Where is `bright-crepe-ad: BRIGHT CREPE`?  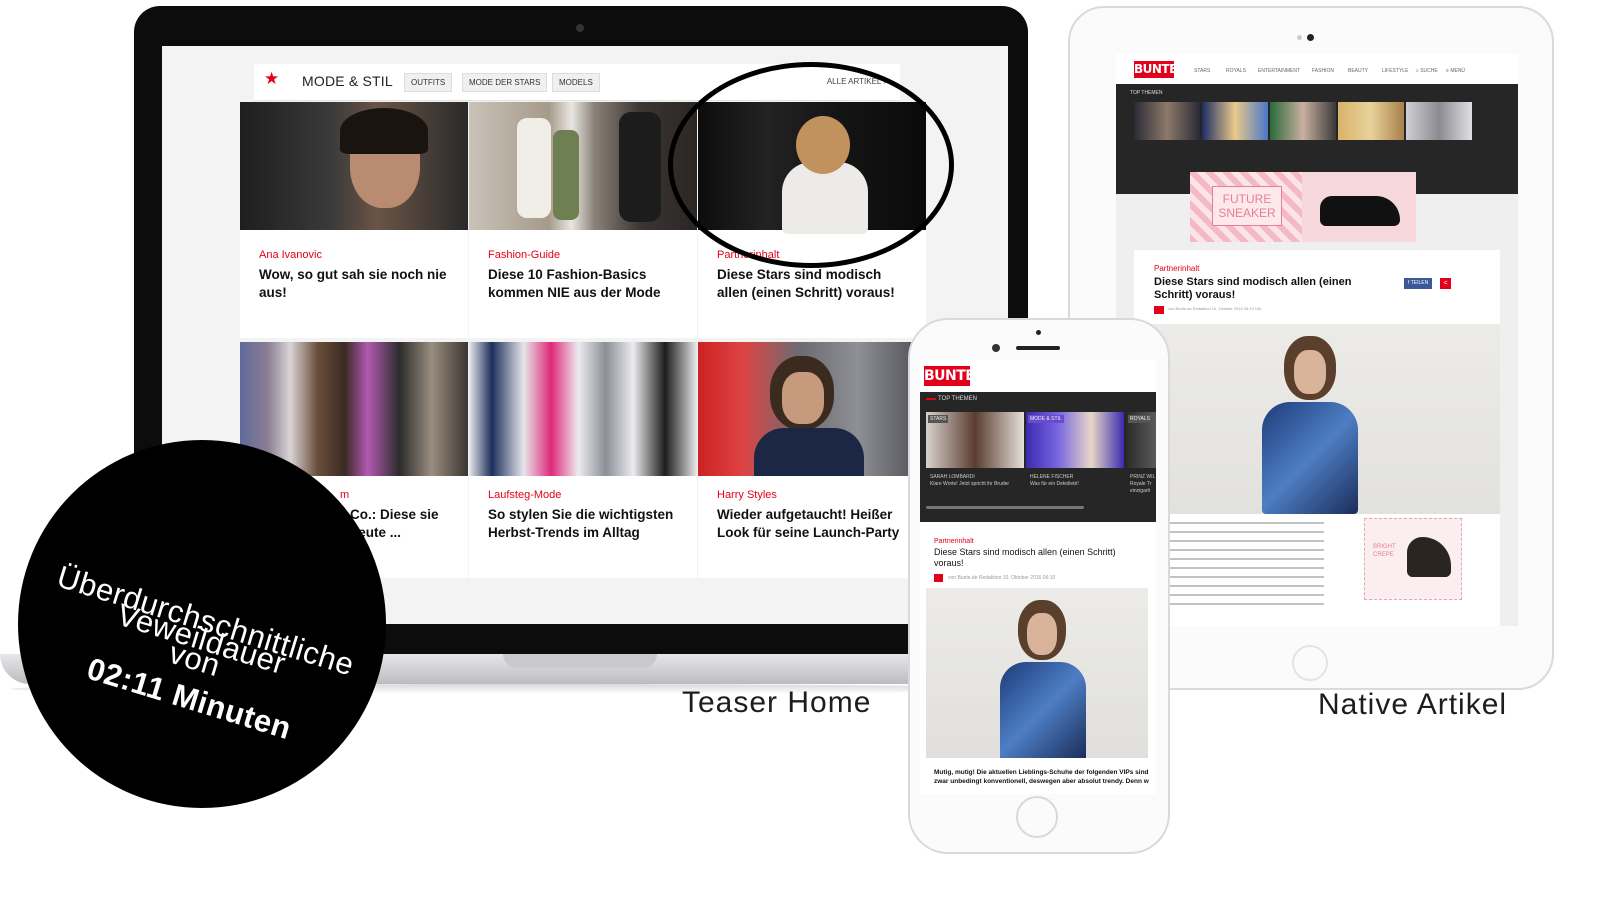 bright-crepe-ad: BRIGHT CREPE is located at coordinates (1413, 559).